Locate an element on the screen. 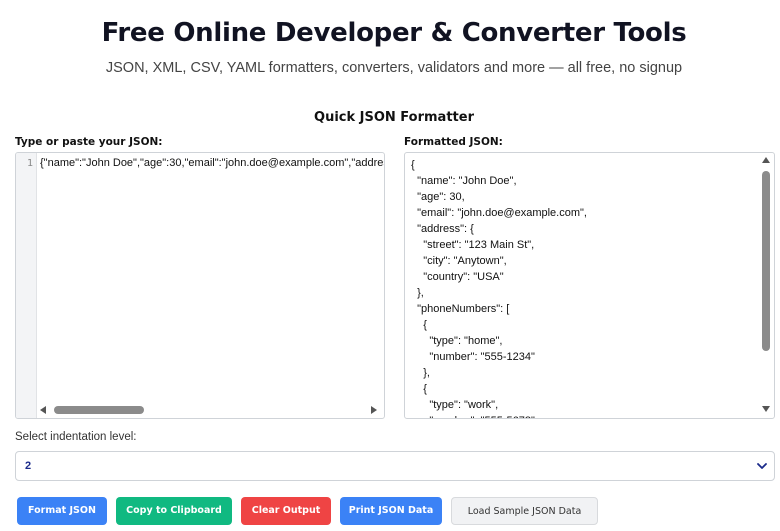 The image size is (780, 531). output-line: "name": "John Doe", is located at coordinates (464, 181).